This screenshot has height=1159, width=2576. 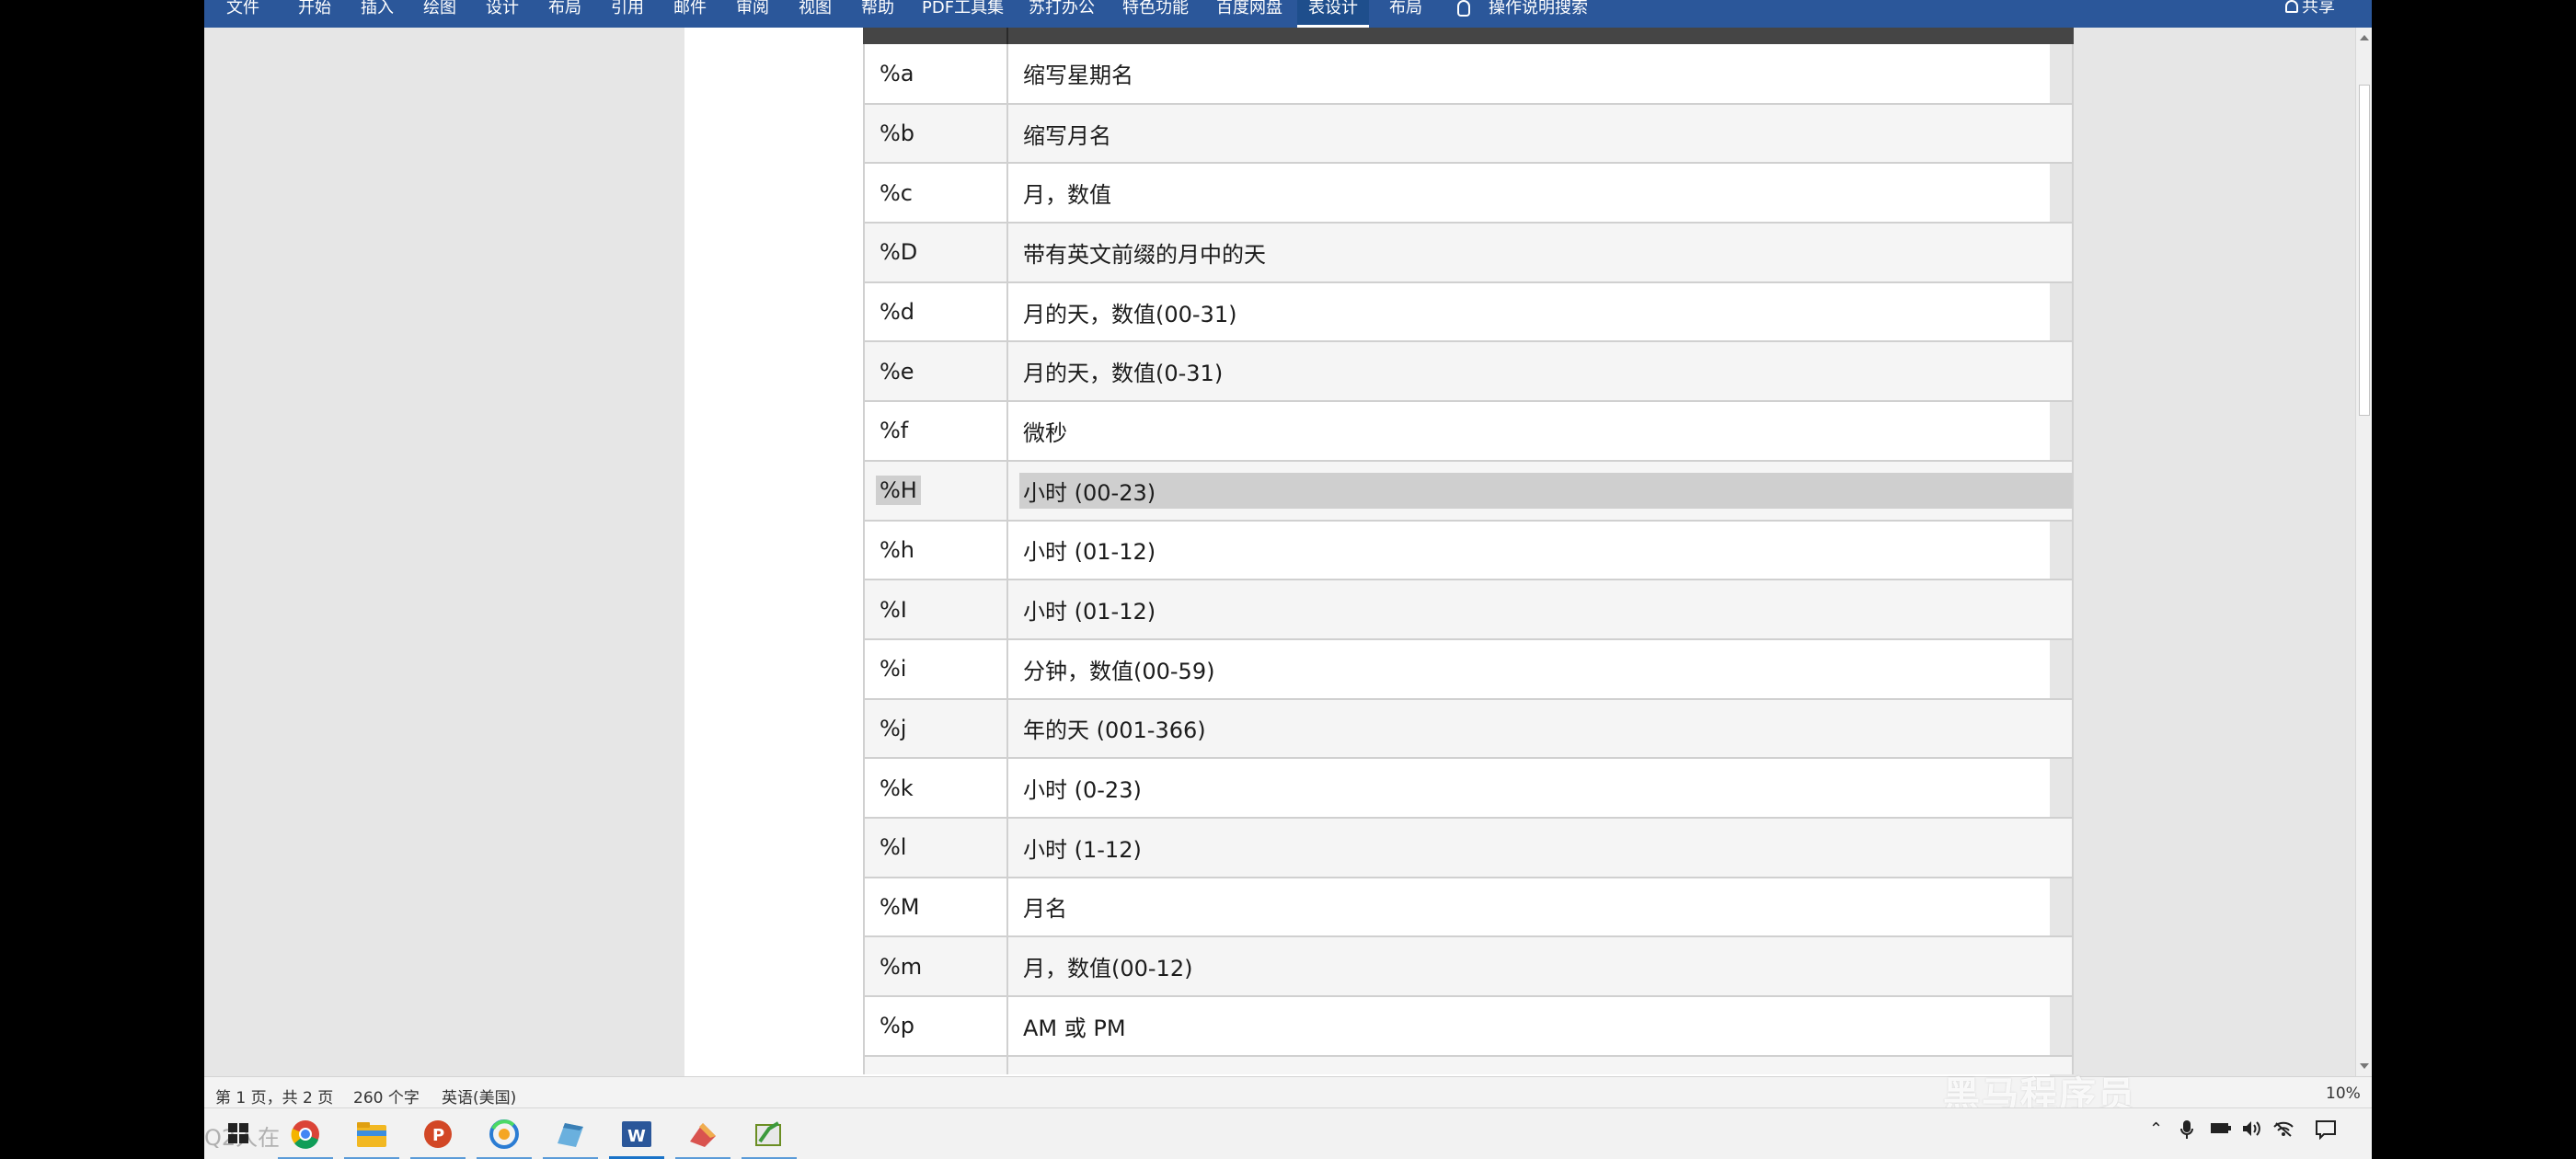 I want to click on table-row: %D 带有英文前缀的月中的天, so click(x=1468, y=252).